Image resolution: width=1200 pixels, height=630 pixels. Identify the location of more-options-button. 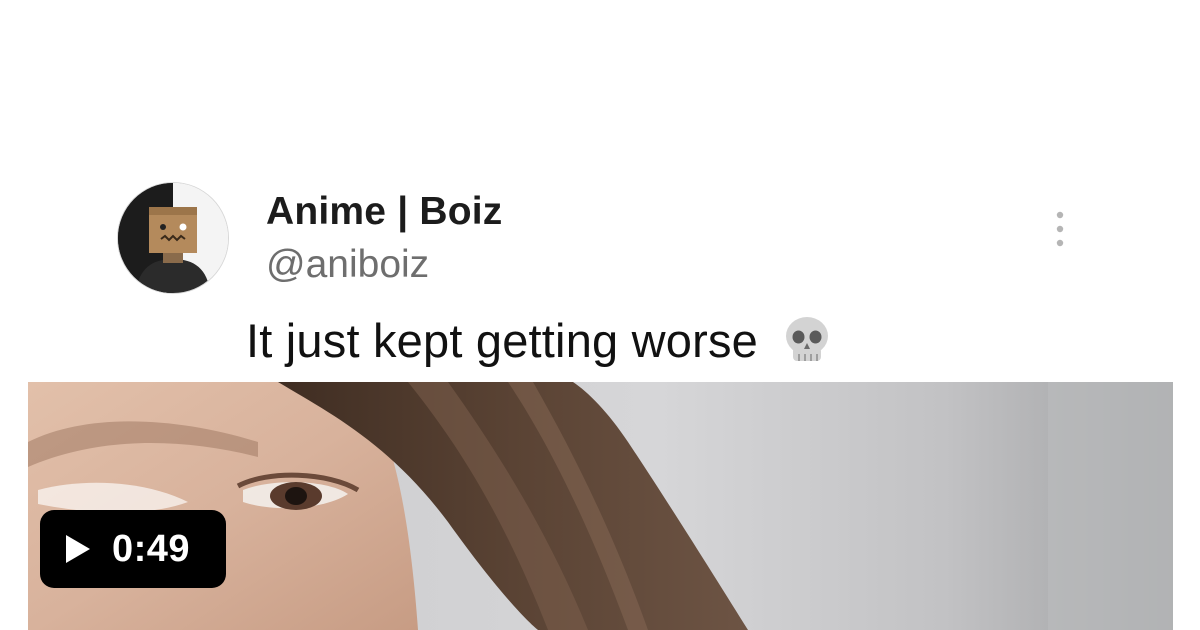
(1060, 229).